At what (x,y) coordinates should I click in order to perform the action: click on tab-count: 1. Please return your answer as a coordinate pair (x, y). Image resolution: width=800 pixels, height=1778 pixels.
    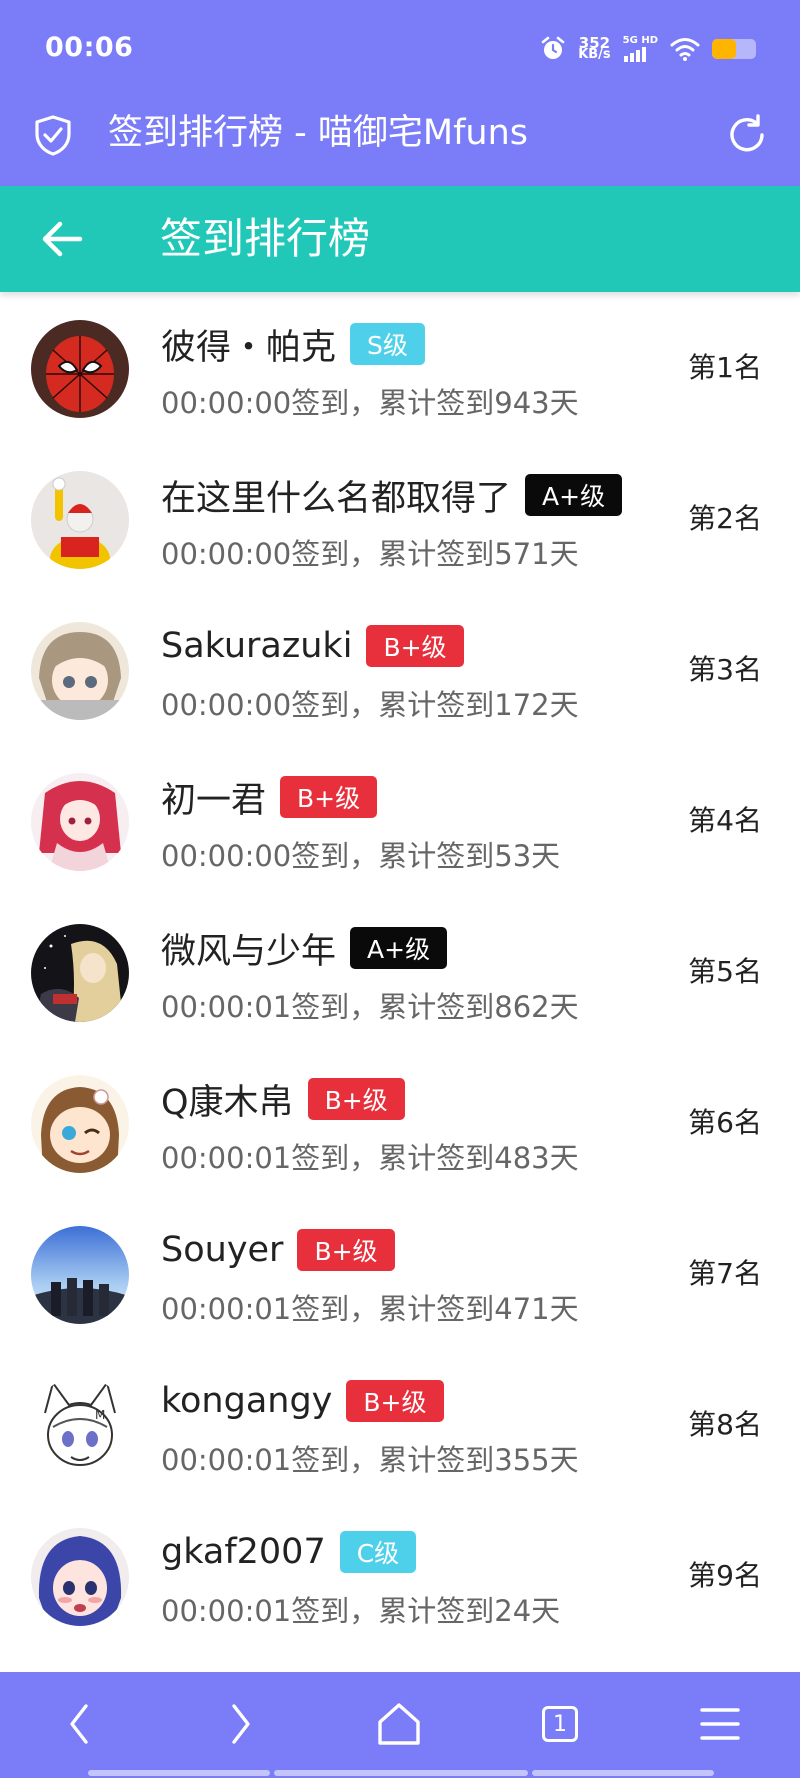
    Looking at the image, I should click on (560, 1724).